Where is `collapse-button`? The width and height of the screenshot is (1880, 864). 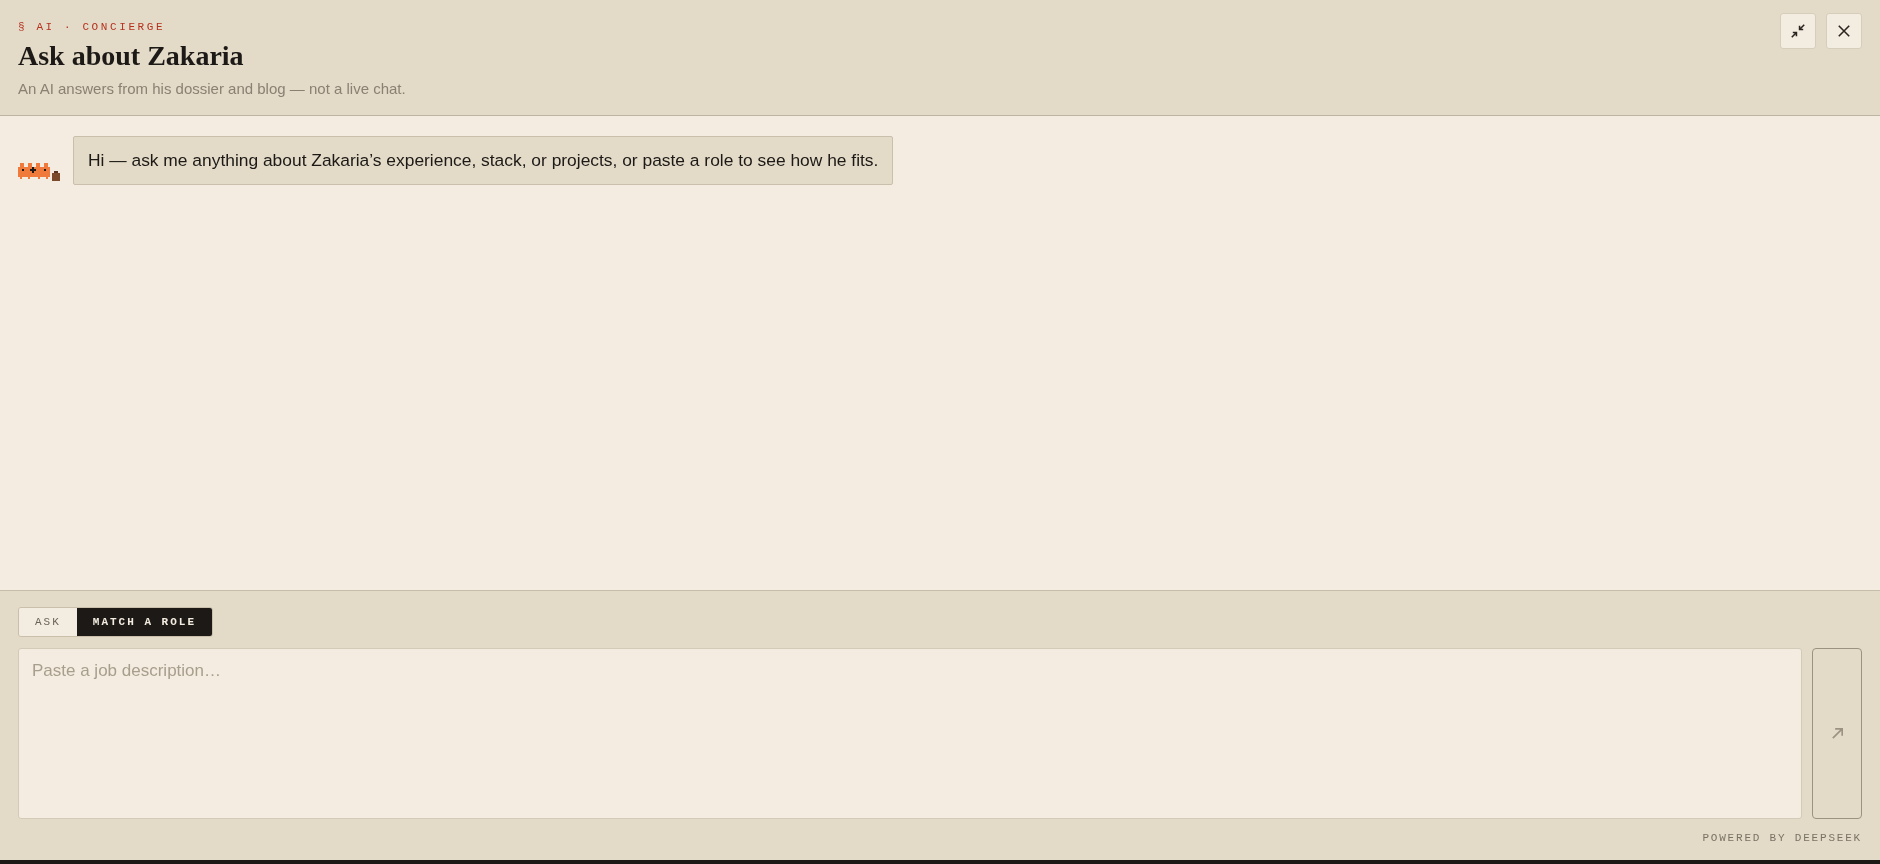
collapse-button is located at coordinates (1798, 31).